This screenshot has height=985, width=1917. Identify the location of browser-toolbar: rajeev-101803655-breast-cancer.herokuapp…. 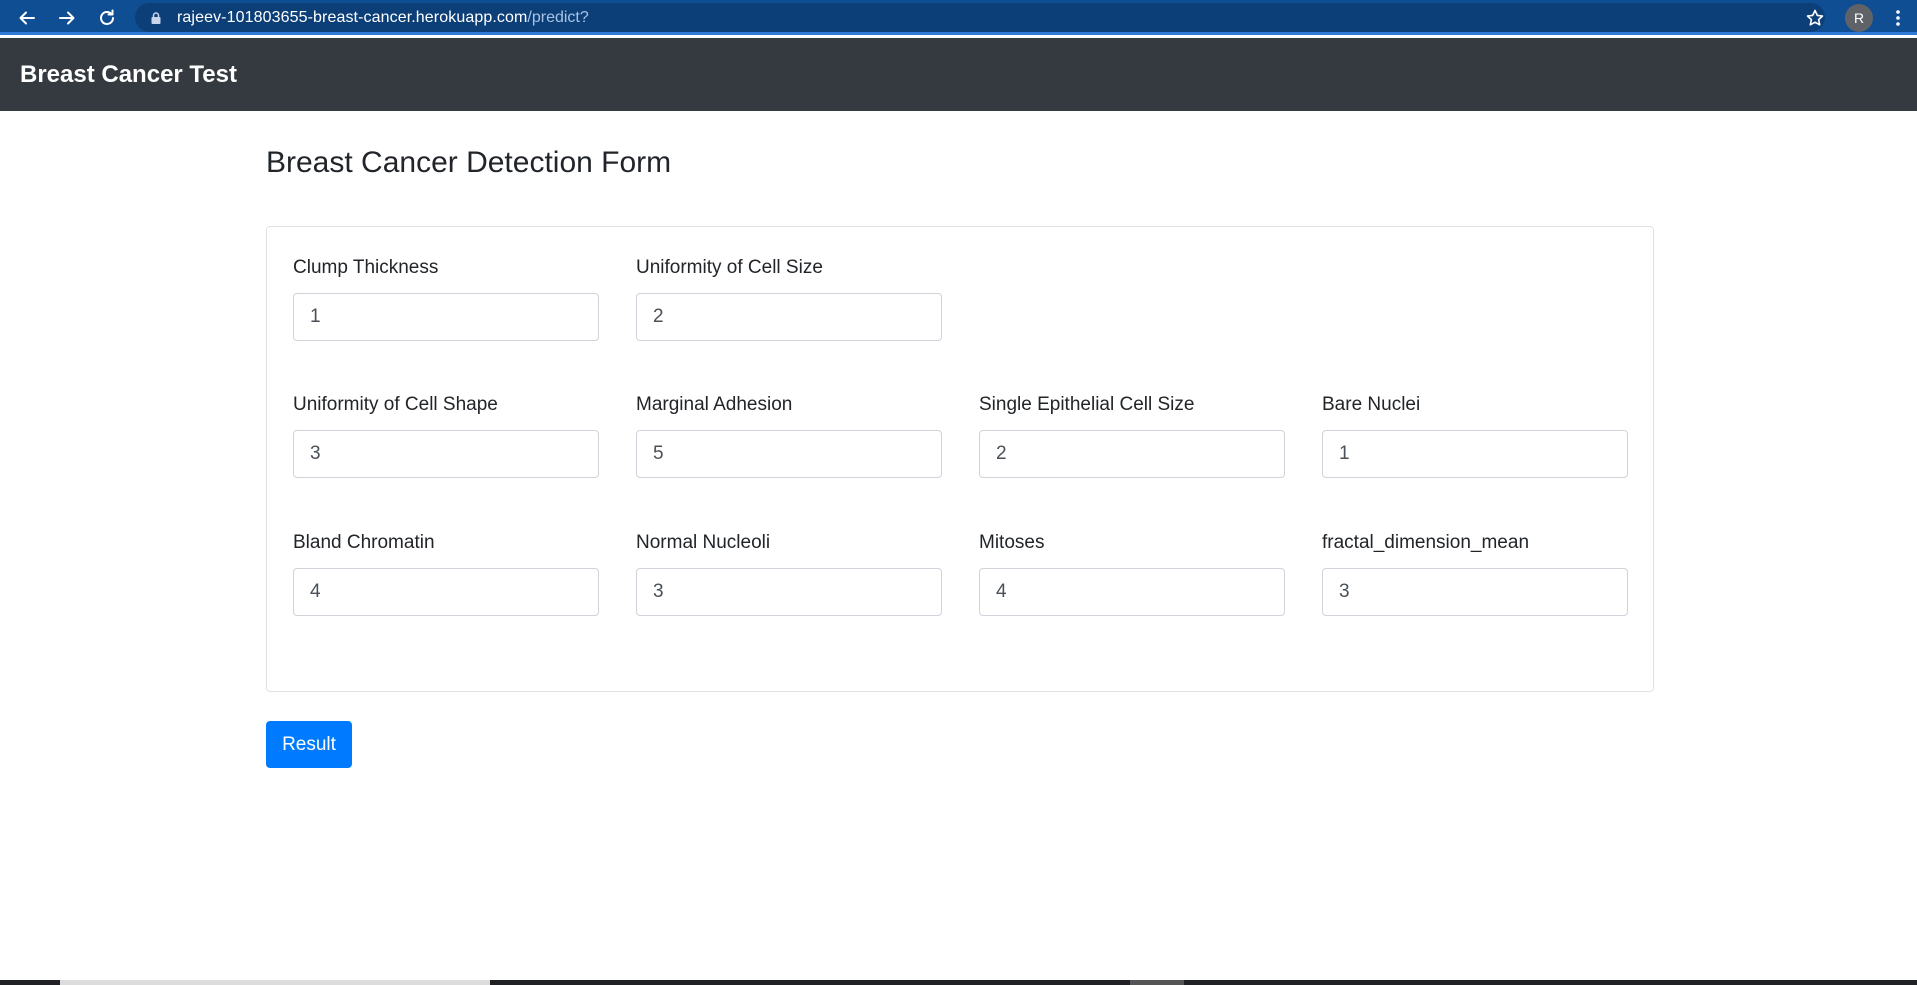
(958, 17).